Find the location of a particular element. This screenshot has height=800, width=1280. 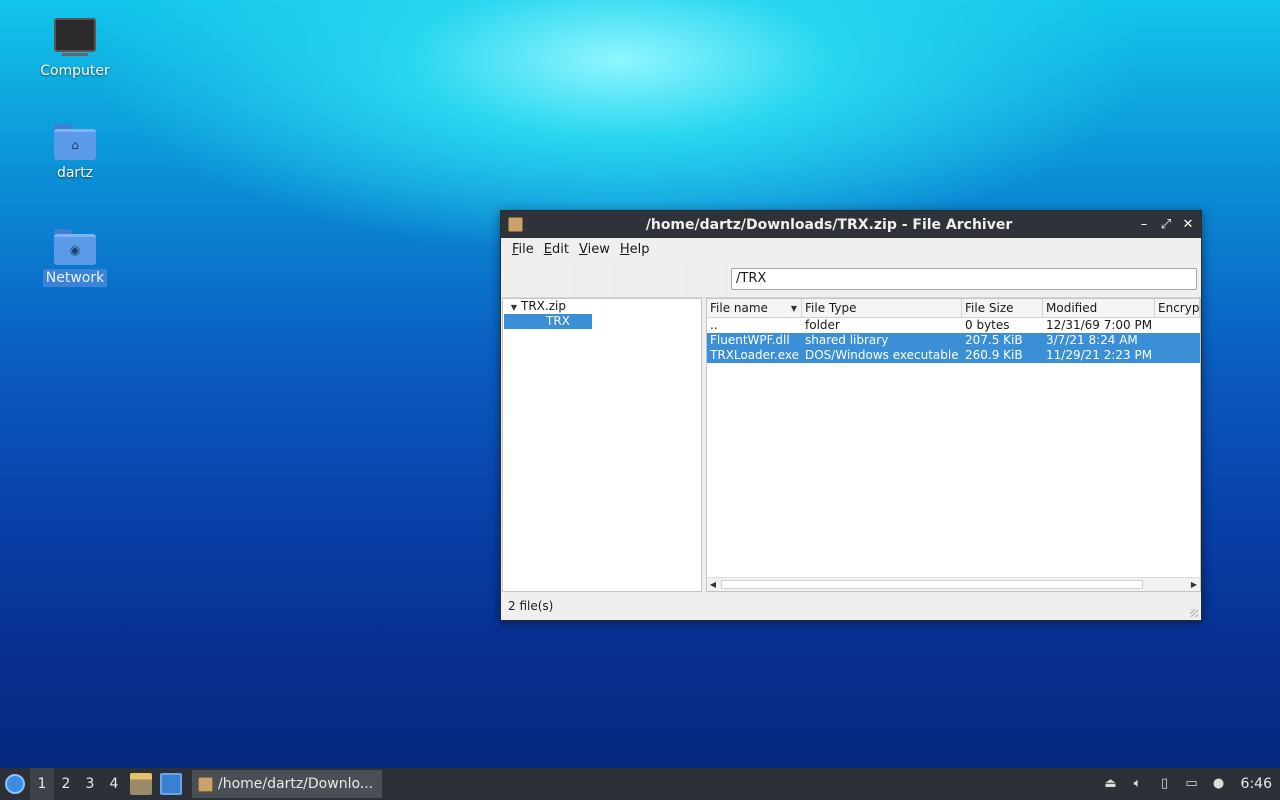

cell-modified: 11/29/21 2:23 PM is located at coordinates (1099, 355).